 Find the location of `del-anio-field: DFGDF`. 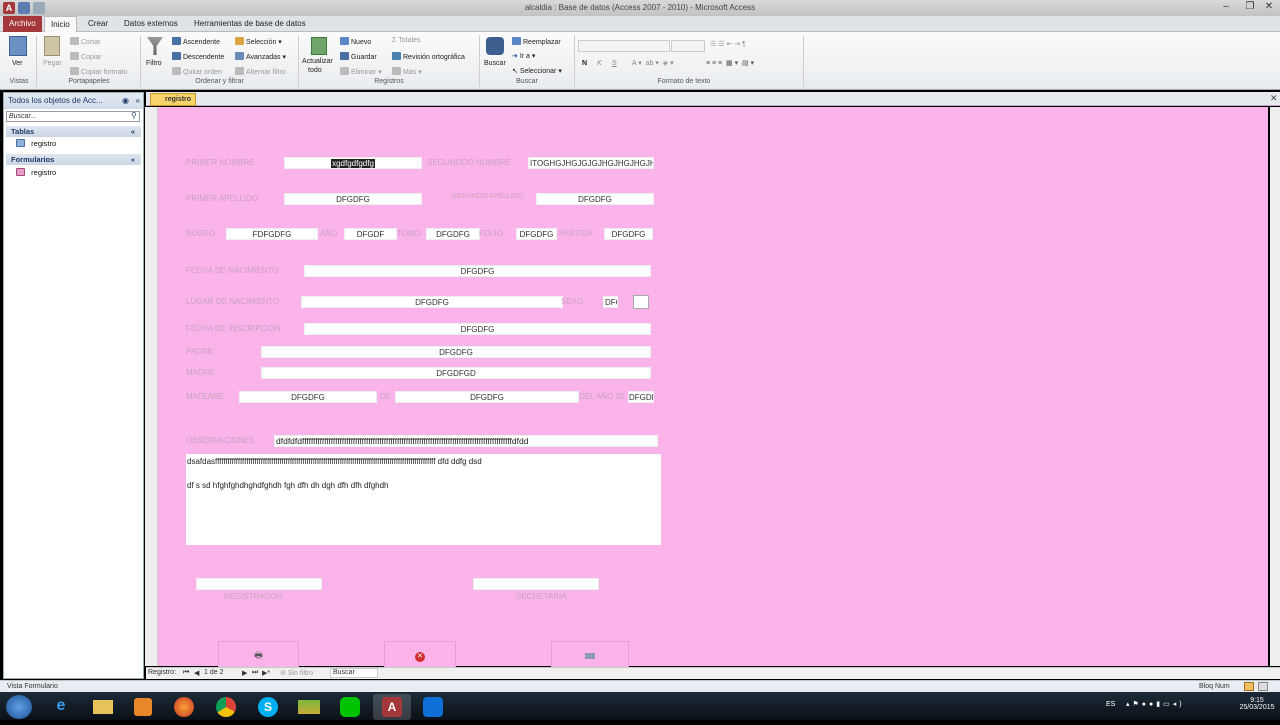

del-anio-field: DFGDF is located at coordinates (641, 397).